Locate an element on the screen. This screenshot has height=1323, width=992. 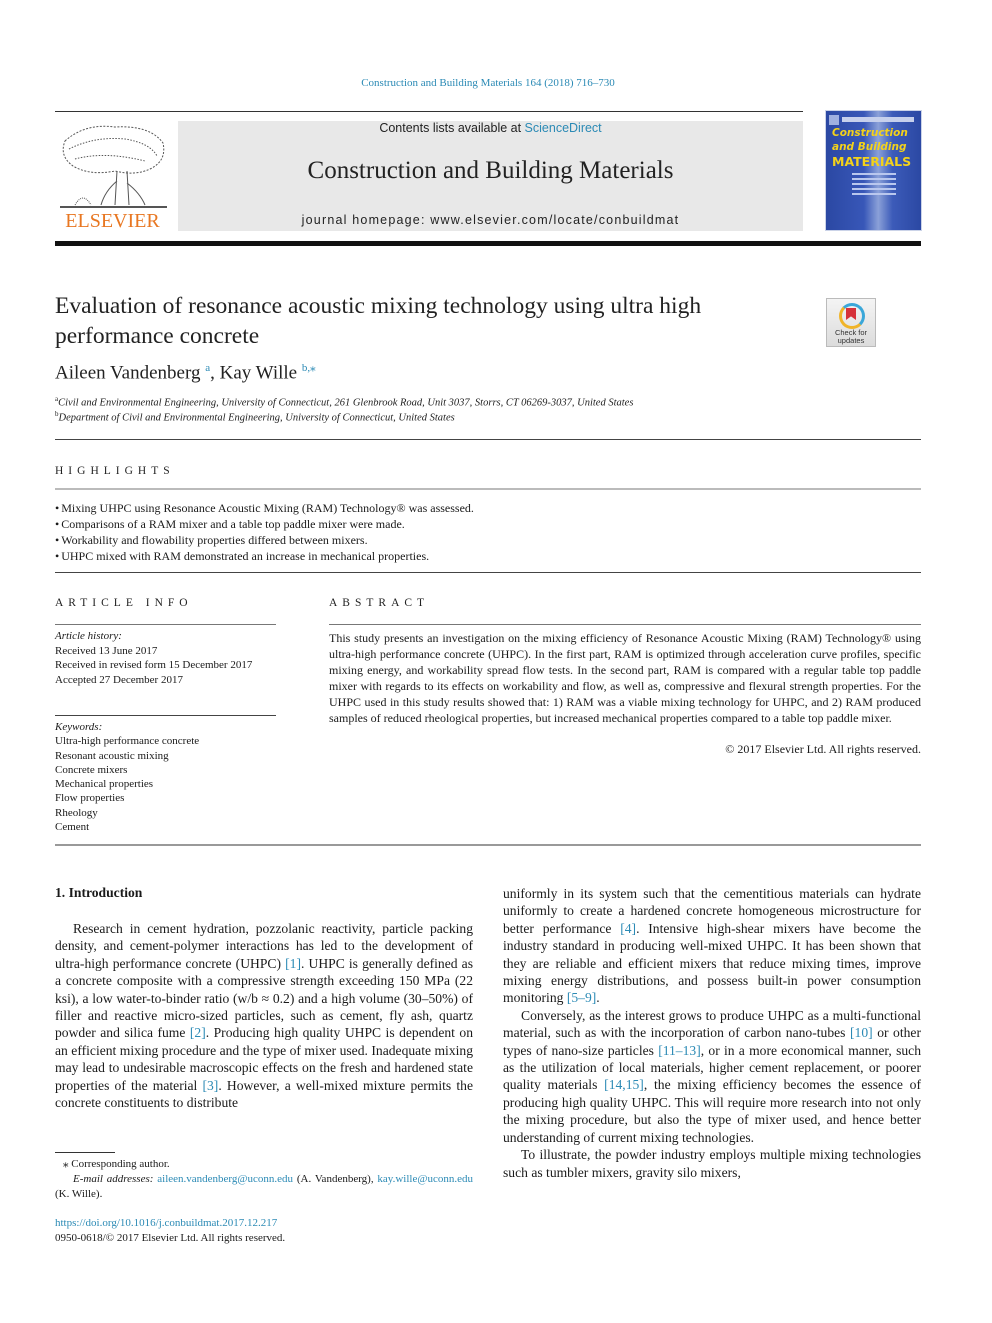
highlights-heading: HIGHLIGHTS is located at coordinates (115, 471).